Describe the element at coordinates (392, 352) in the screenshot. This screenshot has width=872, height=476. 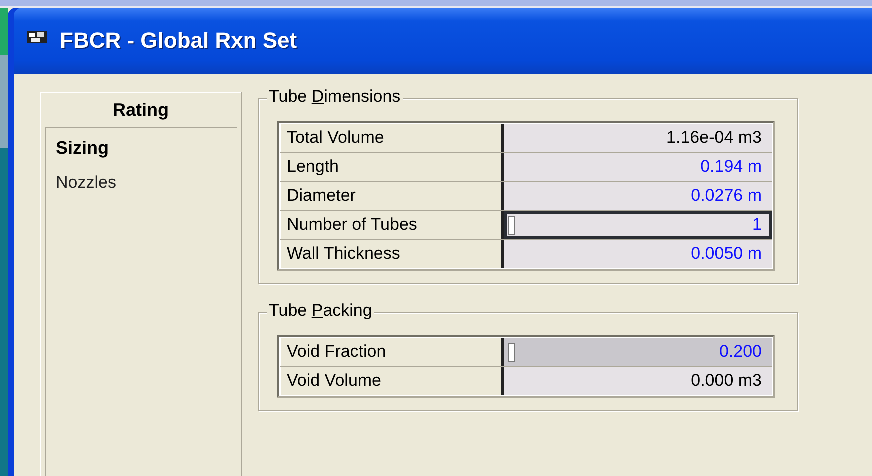
I see `property-label: Void Fraction` at that location.